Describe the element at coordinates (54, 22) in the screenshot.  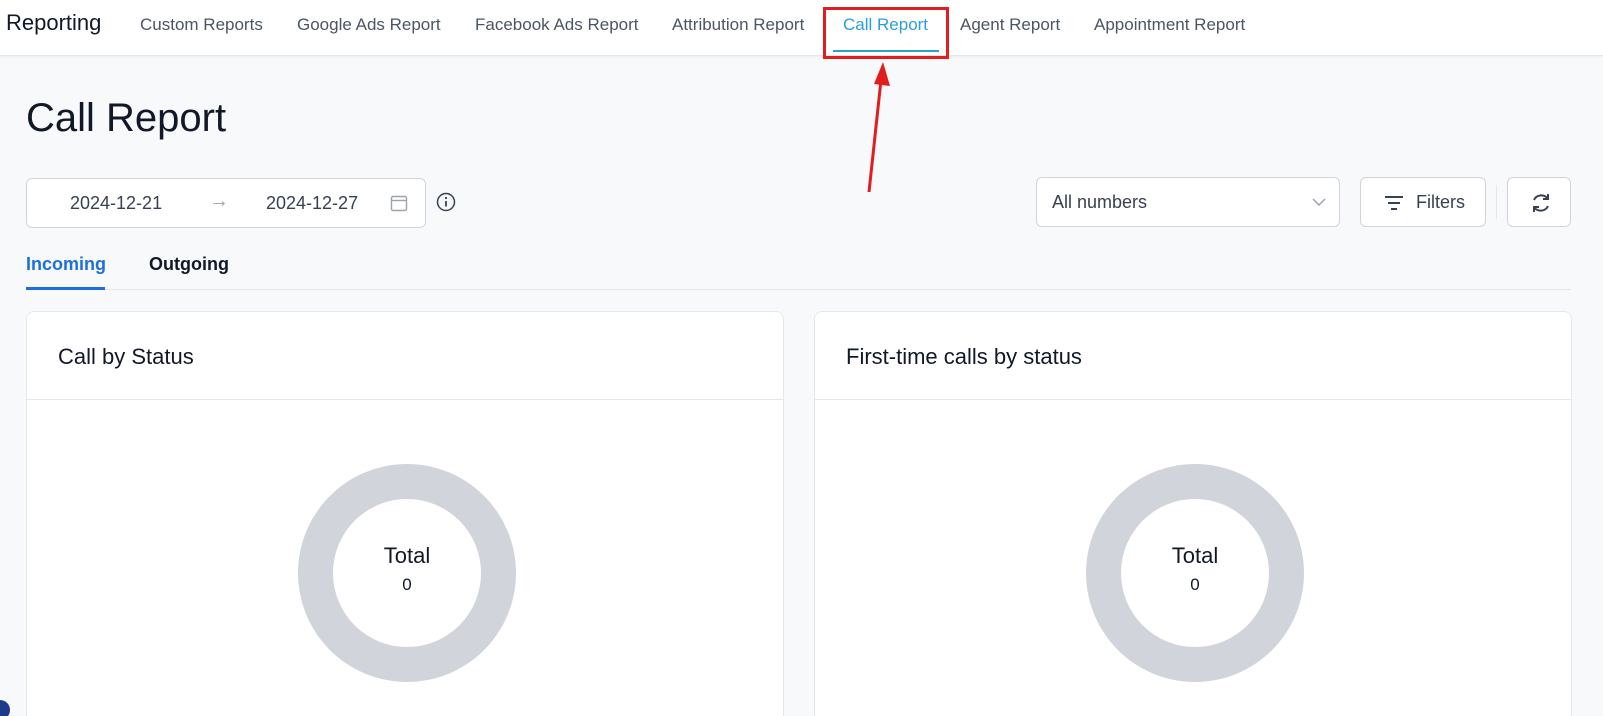
I see `brand-title: Reporting` at that location.